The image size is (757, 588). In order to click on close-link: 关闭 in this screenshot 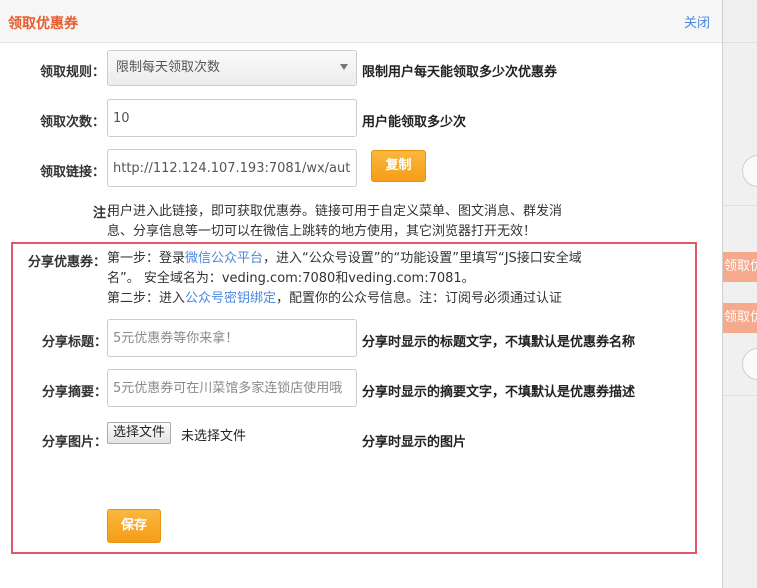, I will do `click(697, 21)`.